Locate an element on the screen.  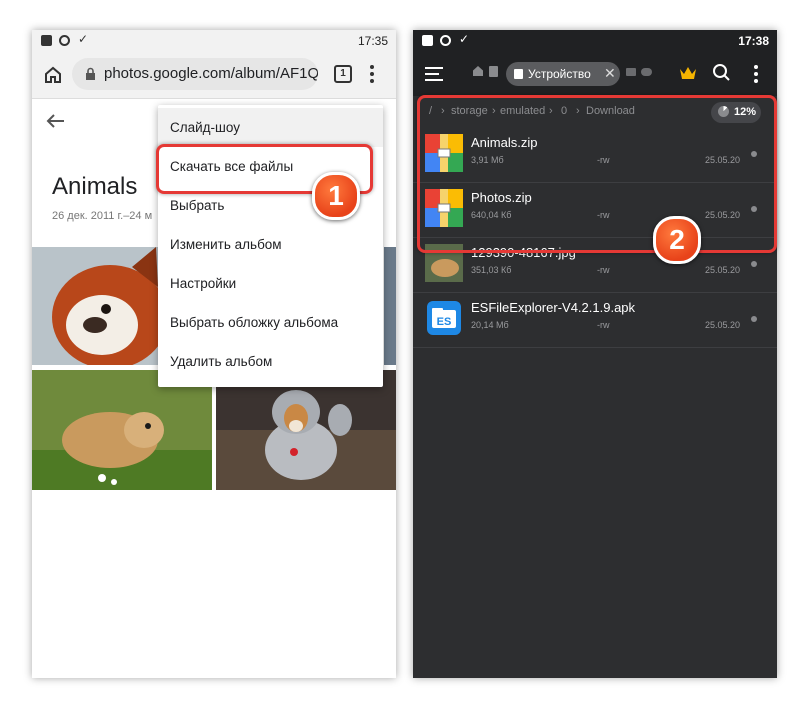
url-text: photos.google.com/album/AF1QipN is located at coordinates (211, 73).